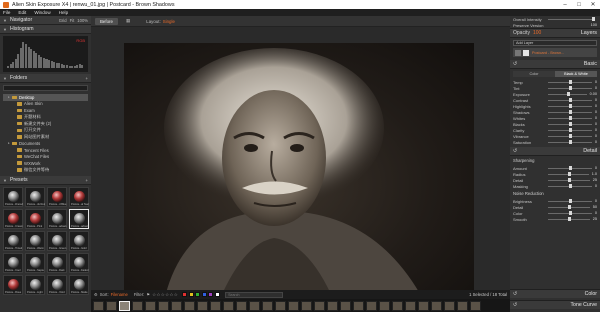 The height and width of the screenshot is (312, 600). Describe the element at coordinates (45, 78) in the screenshot. I see `folders-header: ▼ Folders +` at that location.